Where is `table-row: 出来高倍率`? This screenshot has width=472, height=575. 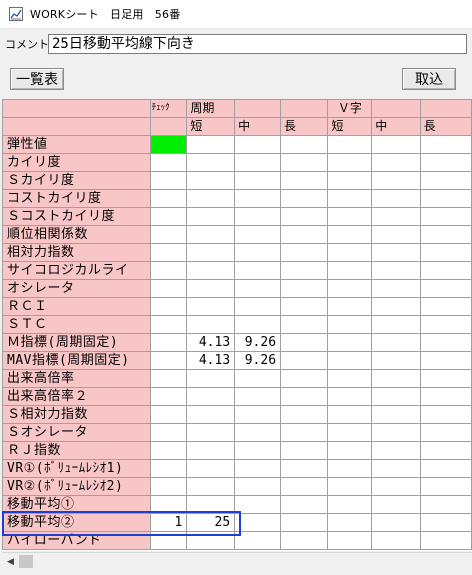 table-row: 出来高倍率 is located at coordinates (237, 378).